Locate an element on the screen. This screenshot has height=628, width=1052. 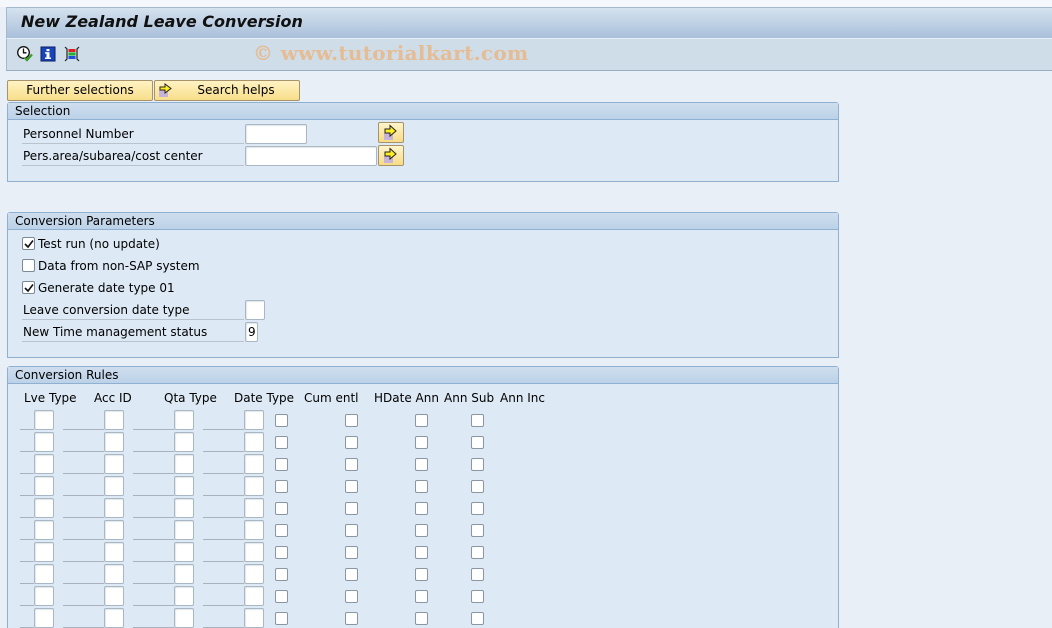
leave-conversion-date-type-input is located at coordinates (255, 310).